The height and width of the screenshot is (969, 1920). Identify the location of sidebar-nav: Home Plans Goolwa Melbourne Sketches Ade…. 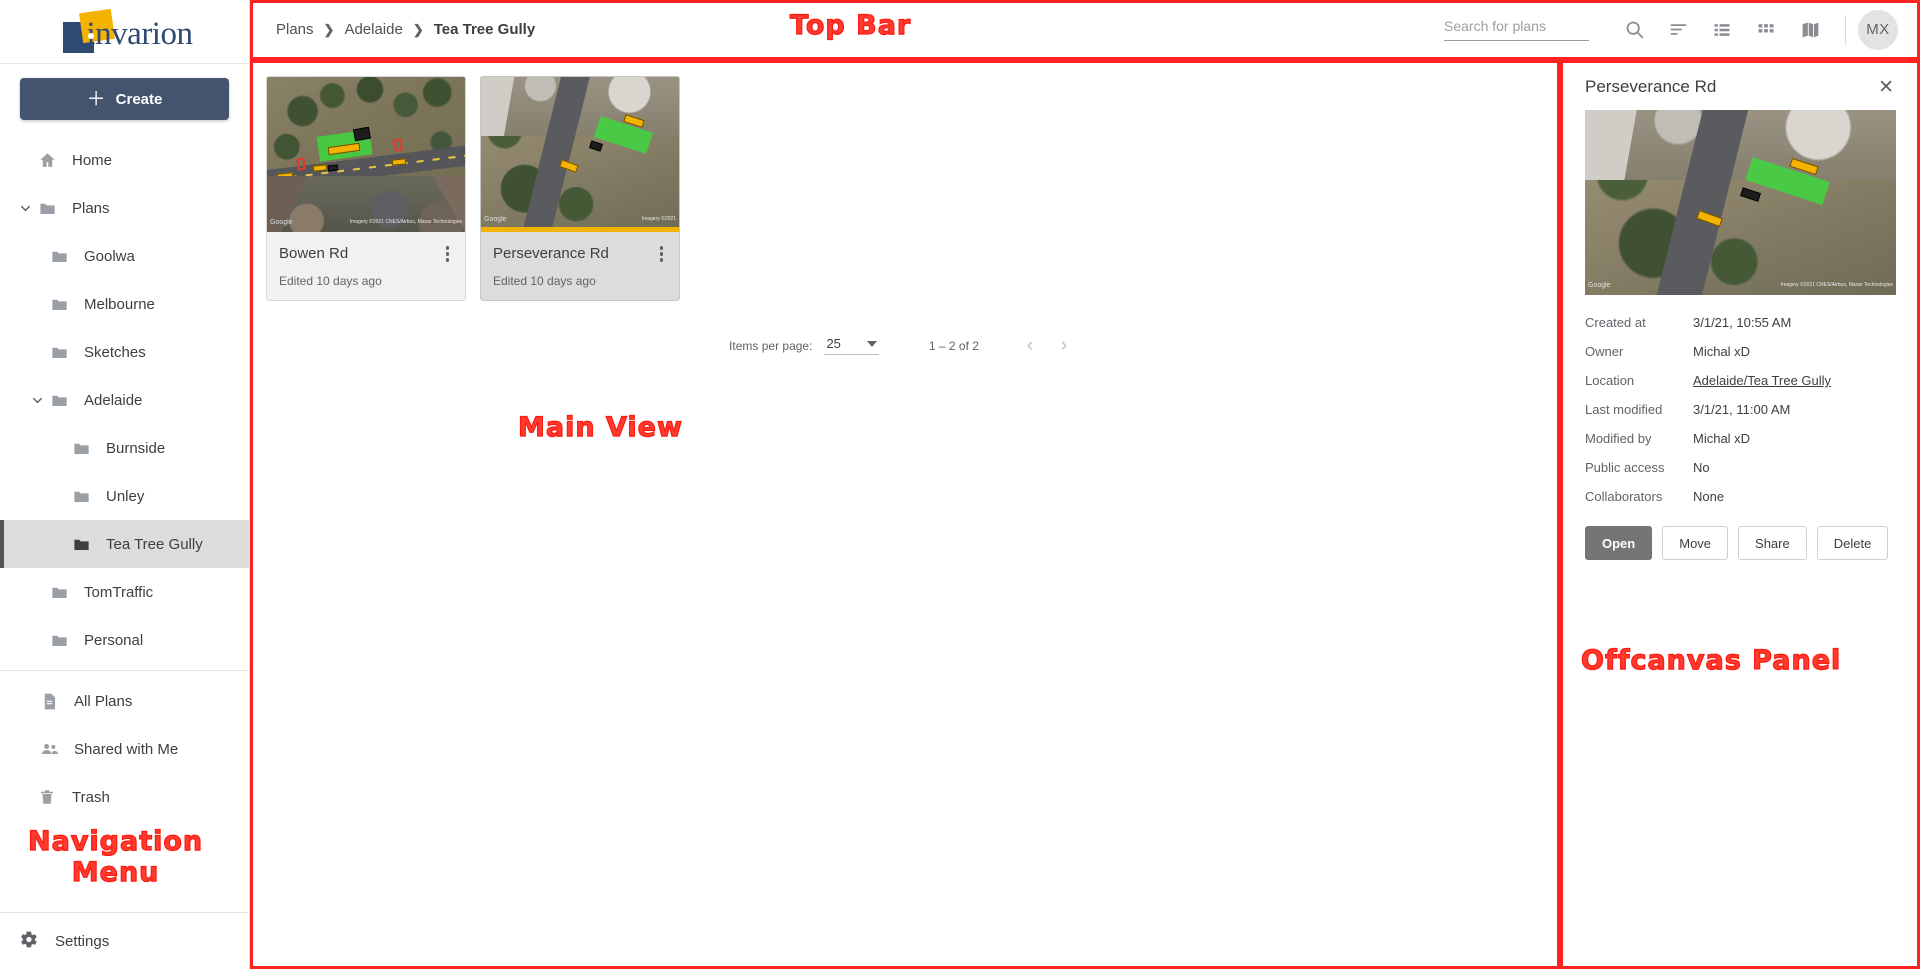
(124, 521).